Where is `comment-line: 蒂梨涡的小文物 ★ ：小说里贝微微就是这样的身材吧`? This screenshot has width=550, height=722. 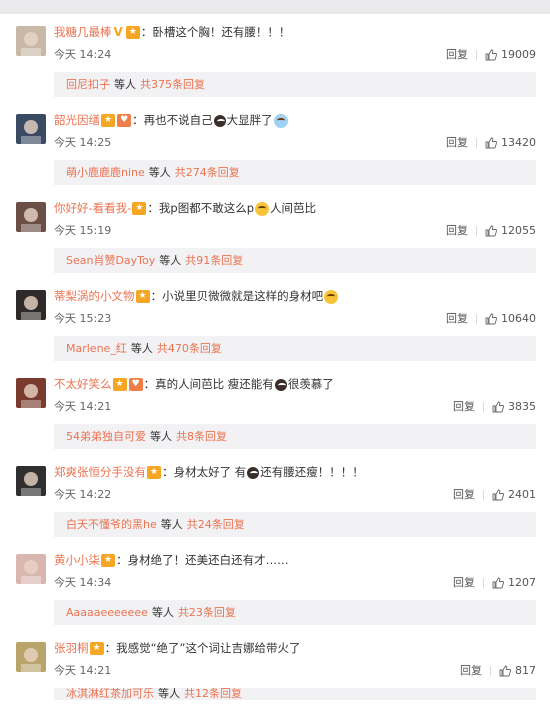 comment-line: 蒂梨涡的小文物 ★ ：小说里贝微微就是这样的身材吧 is located at coordinates (196, 296).